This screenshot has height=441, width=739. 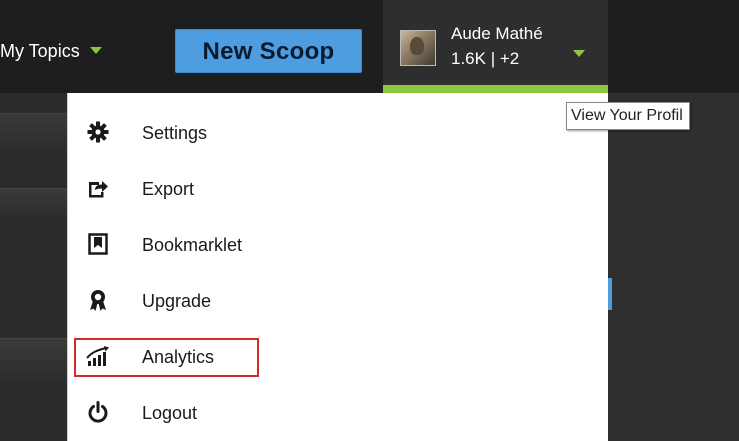 I want to click on background-page-right, so click(x=673, y=267).